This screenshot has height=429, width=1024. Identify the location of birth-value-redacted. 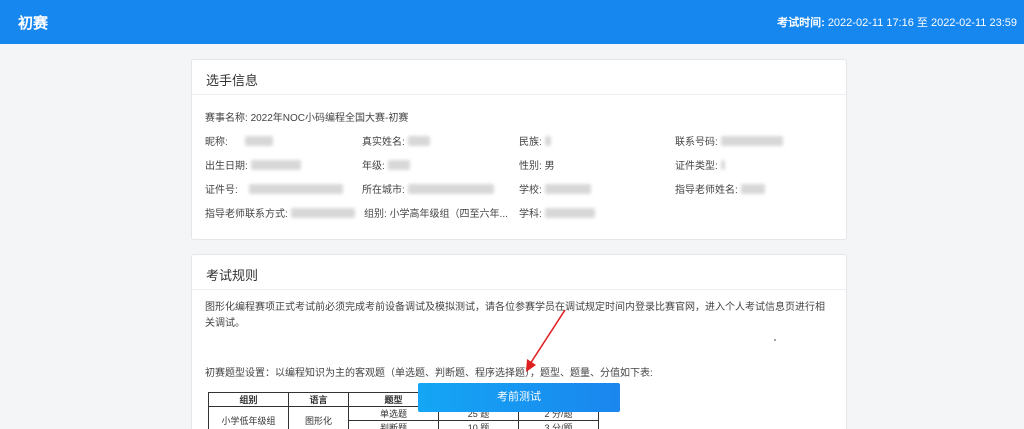
(275, 165).